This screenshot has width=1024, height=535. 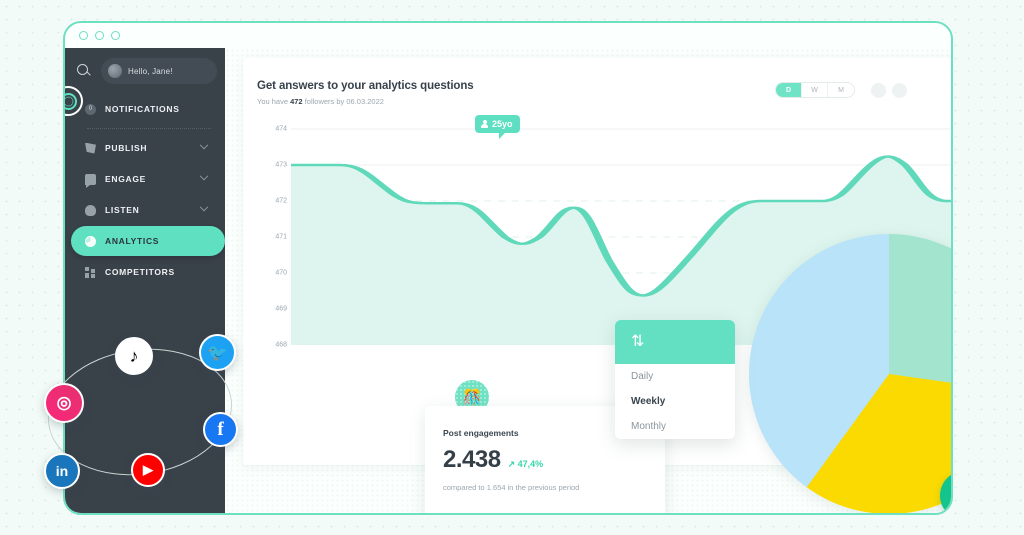 I want to click on settings-icon-button, so click(x=899, y=90).